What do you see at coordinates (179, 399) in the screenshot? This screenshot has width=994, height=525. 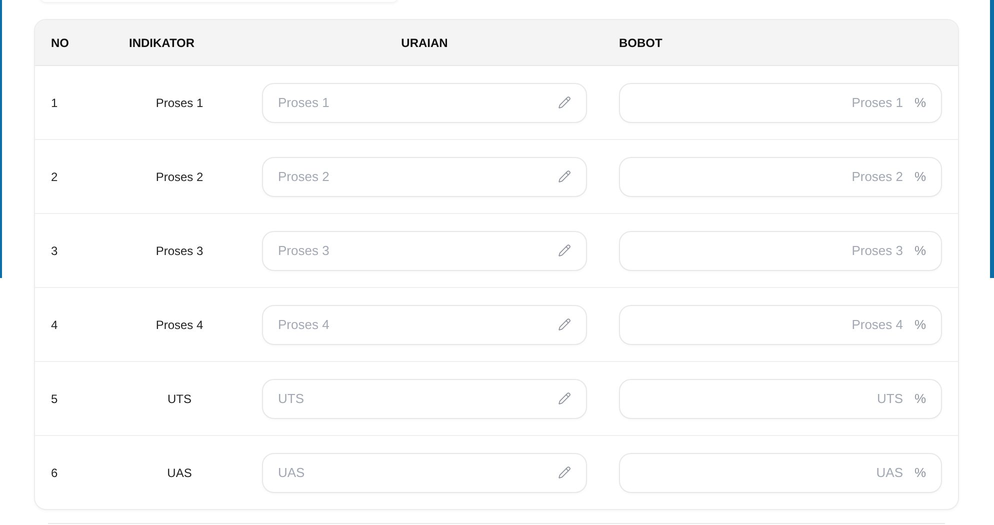 I see `indicator-cell-text: UTS` at bounding box center [179, 399].